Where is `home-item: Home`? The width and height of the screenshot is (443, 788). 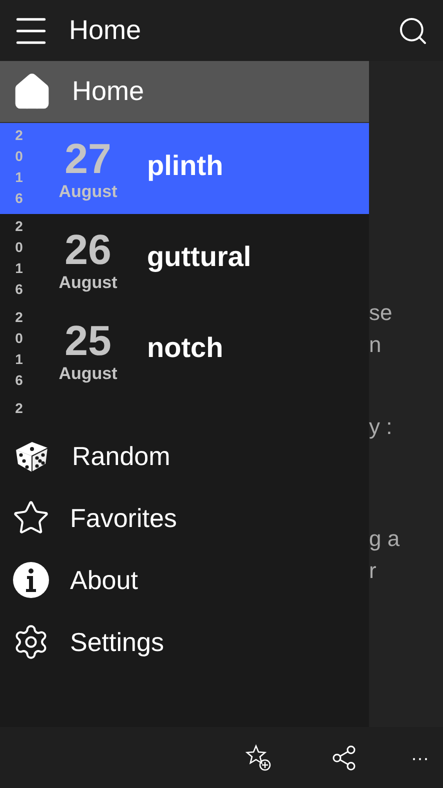 home-item: Home is located at coordinates (184, 92).